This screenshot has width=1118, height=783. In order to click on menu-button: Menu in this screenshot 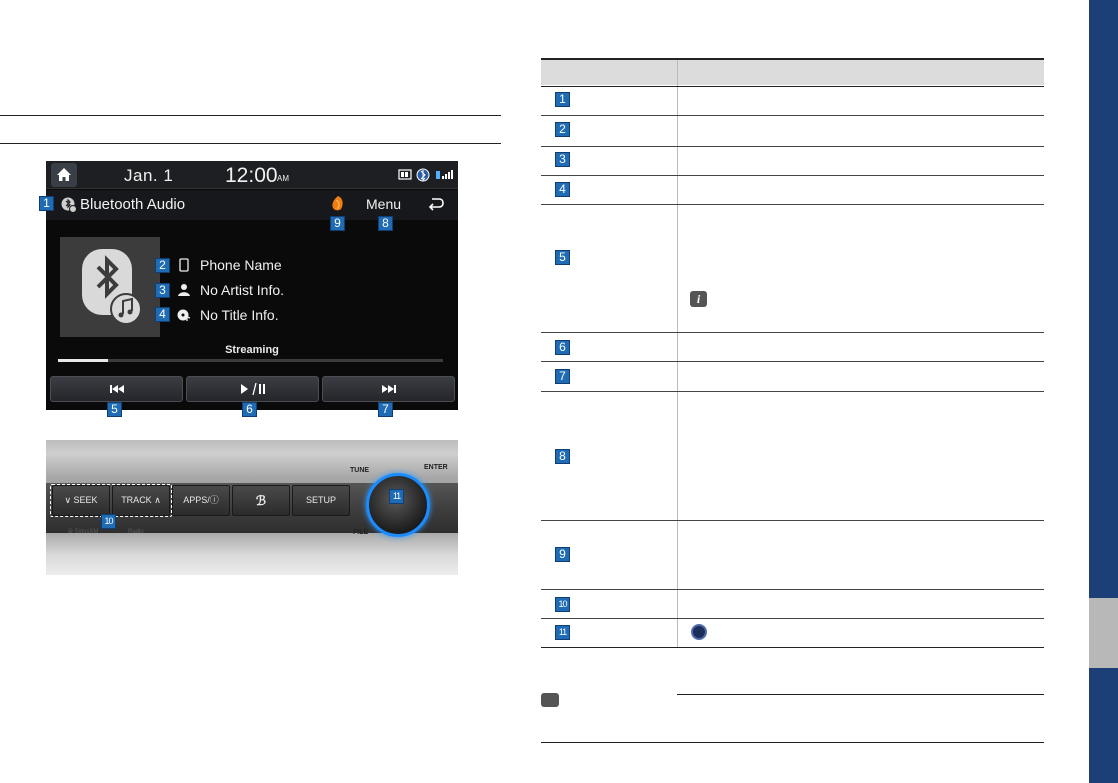, I will do `click(383, 204)`.